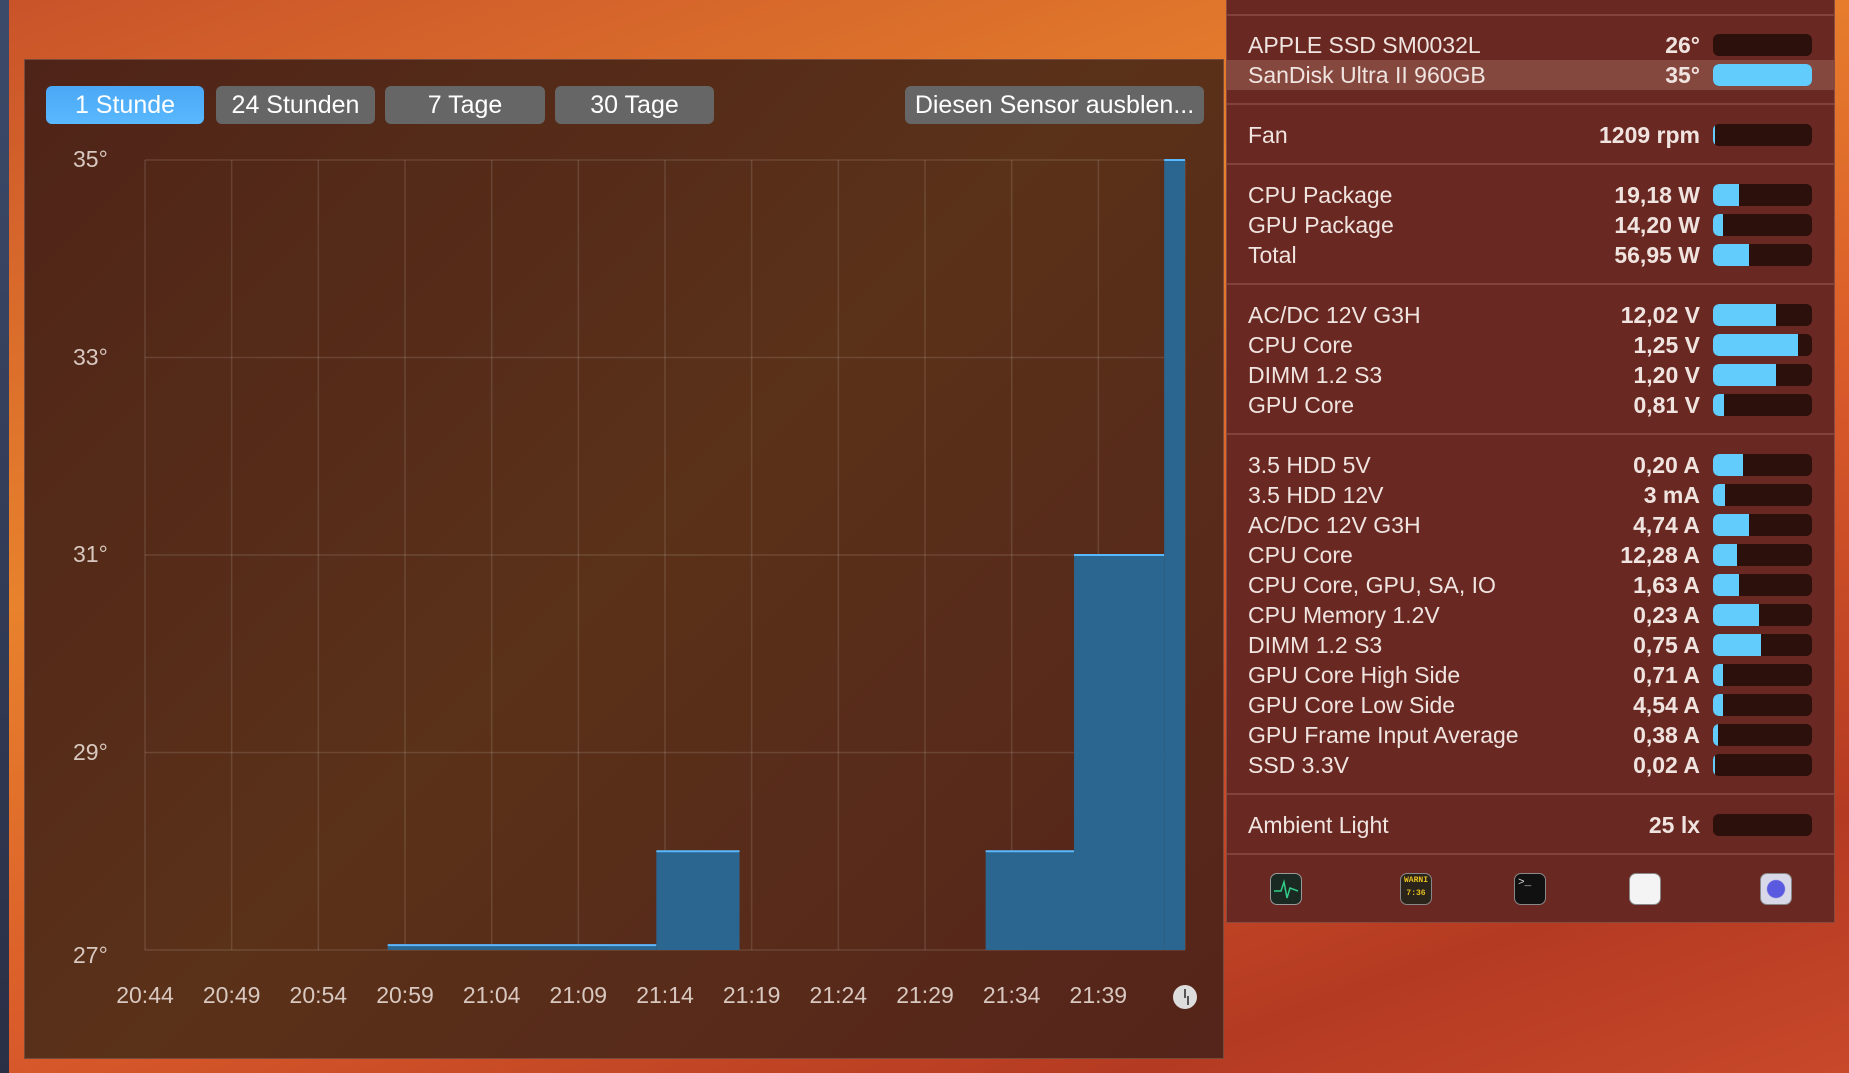  Describe the element at coordinates (1530, 495) in the screenshot. I see `sensor-row: 3.5 HDD 12V 3 mA` at that location.